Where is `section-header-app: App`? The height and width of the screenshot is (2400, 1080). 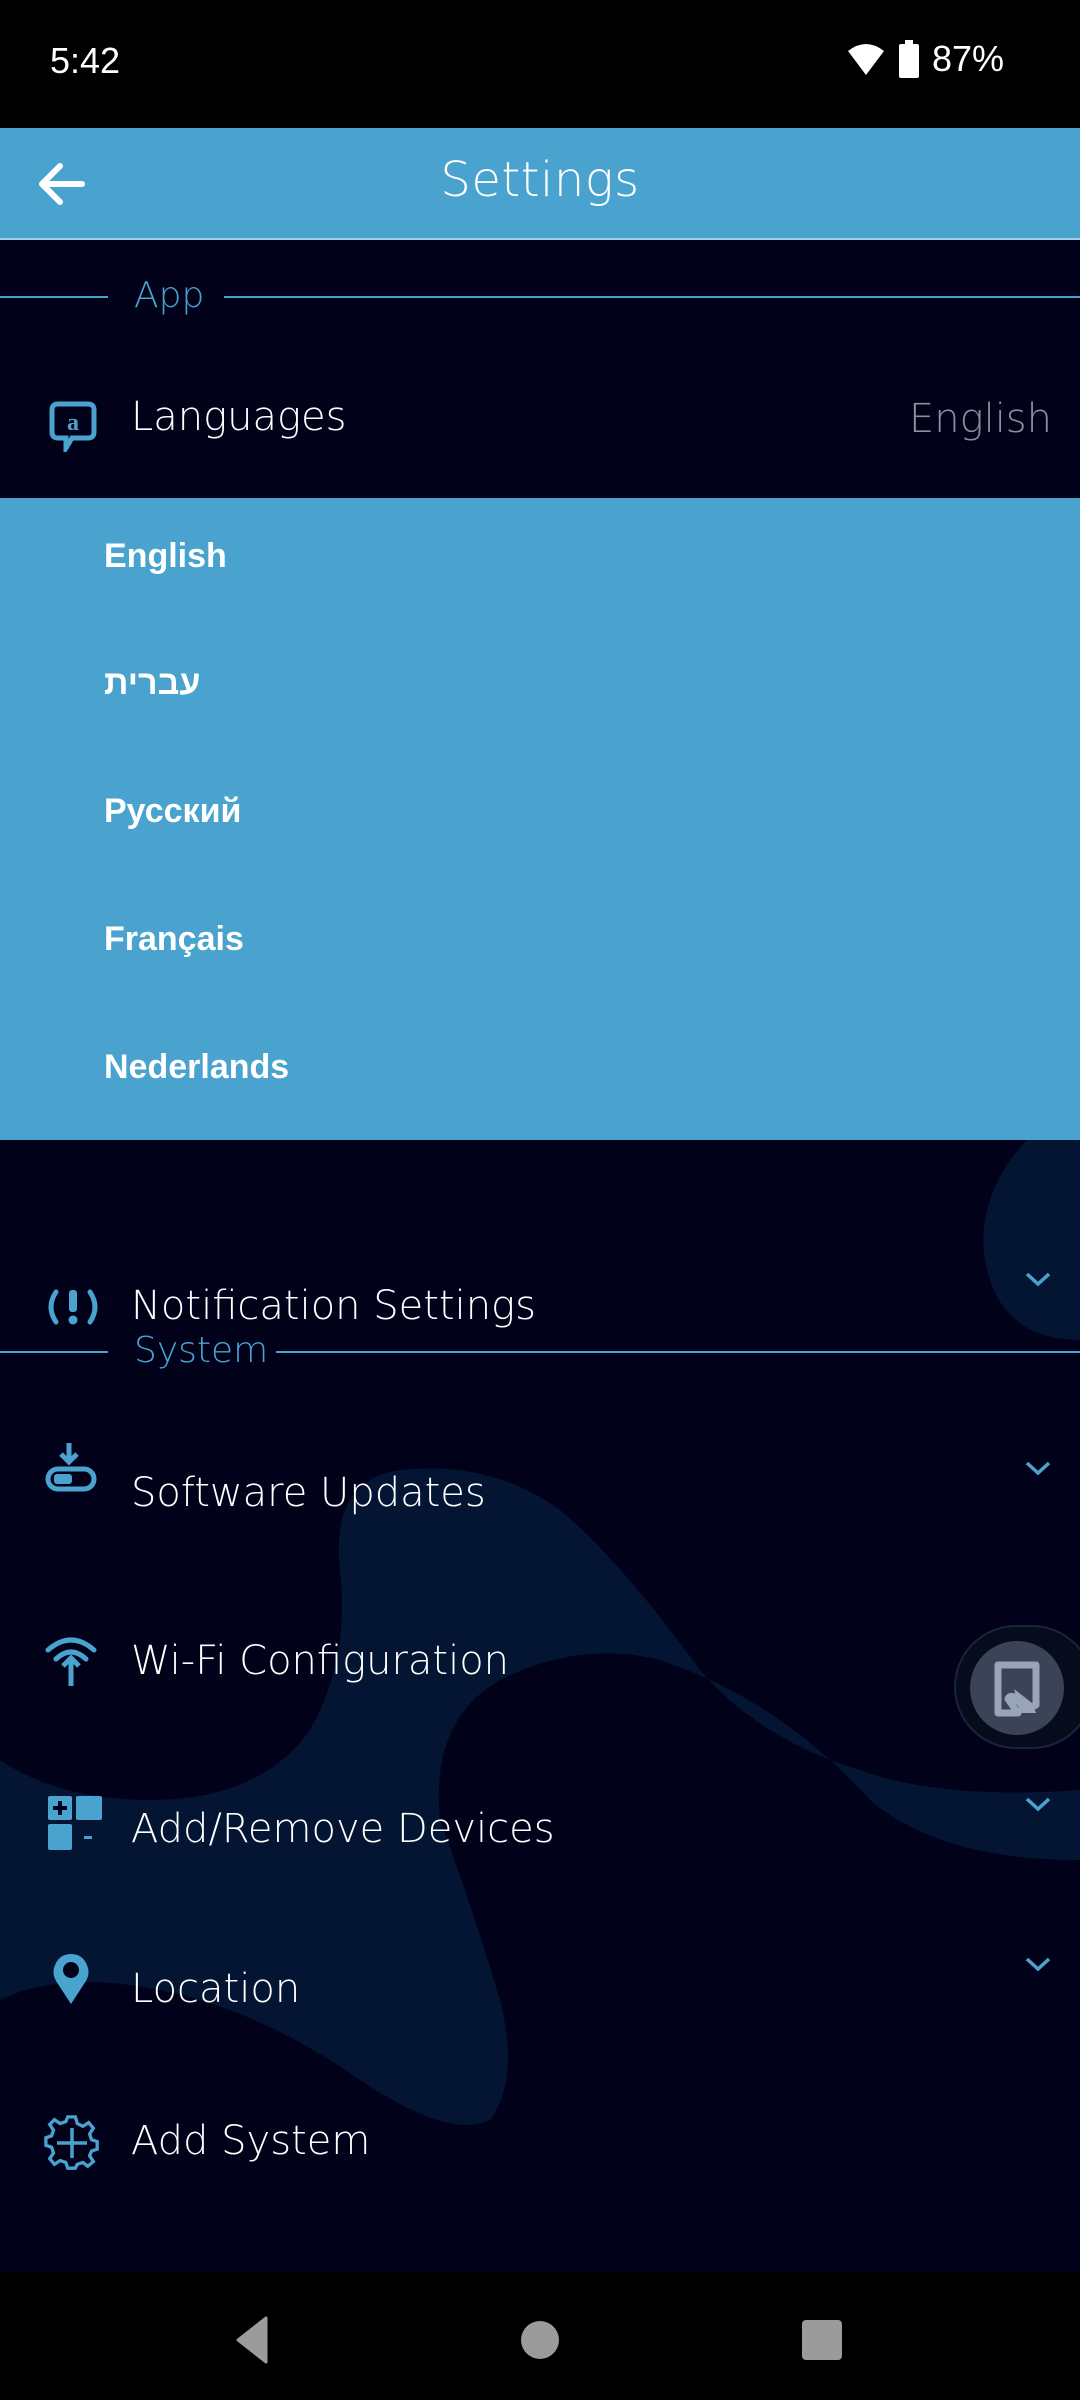 section-header-app: App is located at coordinates (540, 297).